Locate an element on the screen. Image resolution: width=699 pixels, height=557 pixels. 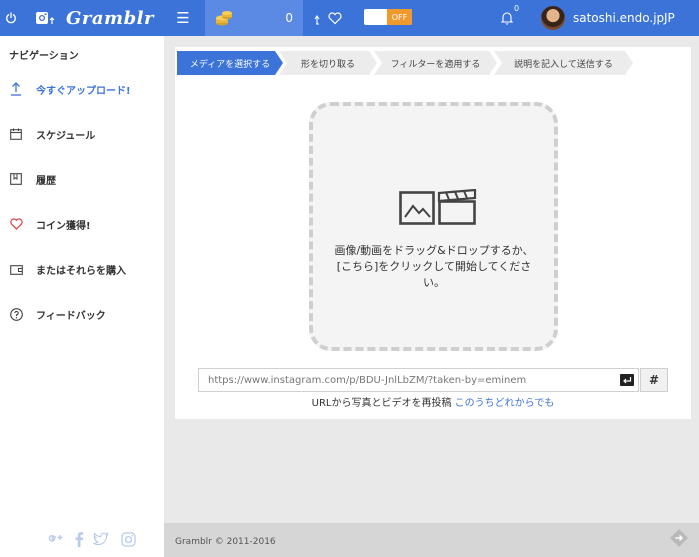
language-switch: JP is located at coordinates (669, 18).